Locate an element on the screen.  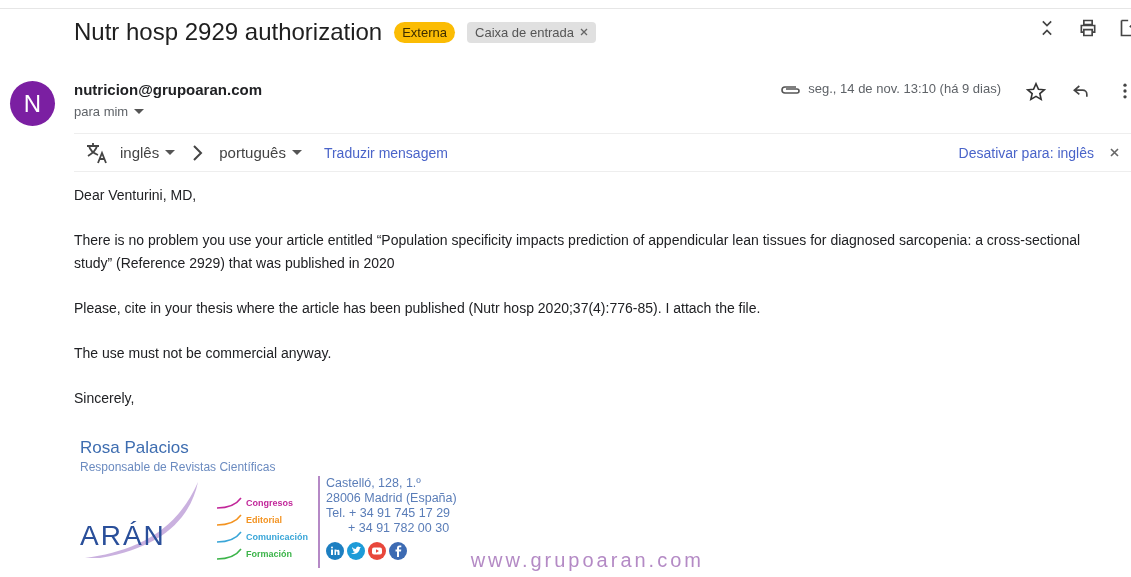
label-chip: Caixa de entrada is located at coordinates (532, 32).